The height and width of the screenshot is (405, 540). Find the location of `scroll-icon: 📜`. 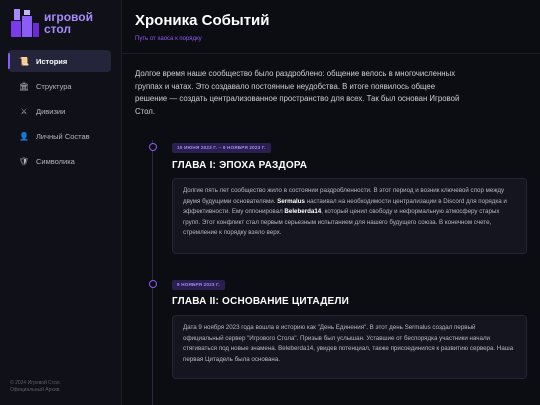

scroll-icon: 📜 is located at coordinates (24, 61).